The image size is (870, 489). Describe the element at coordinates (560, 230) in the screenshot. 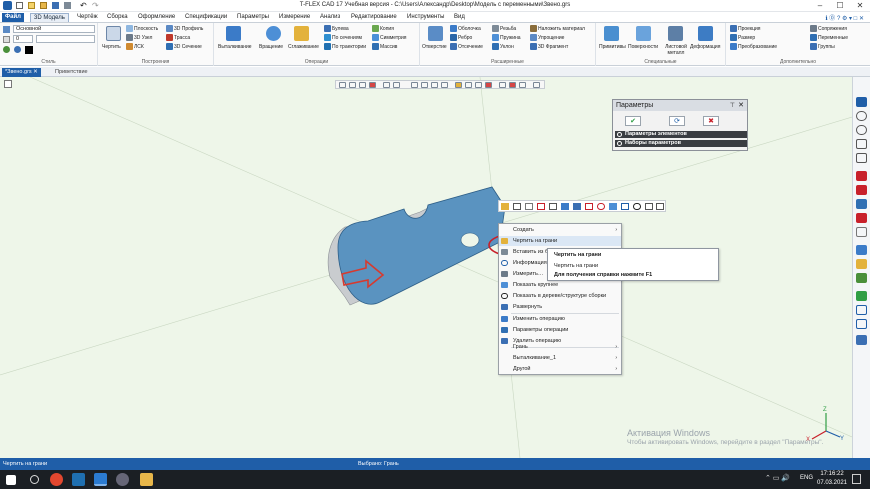

I see `menu-item-create: Создать ›` at that location.